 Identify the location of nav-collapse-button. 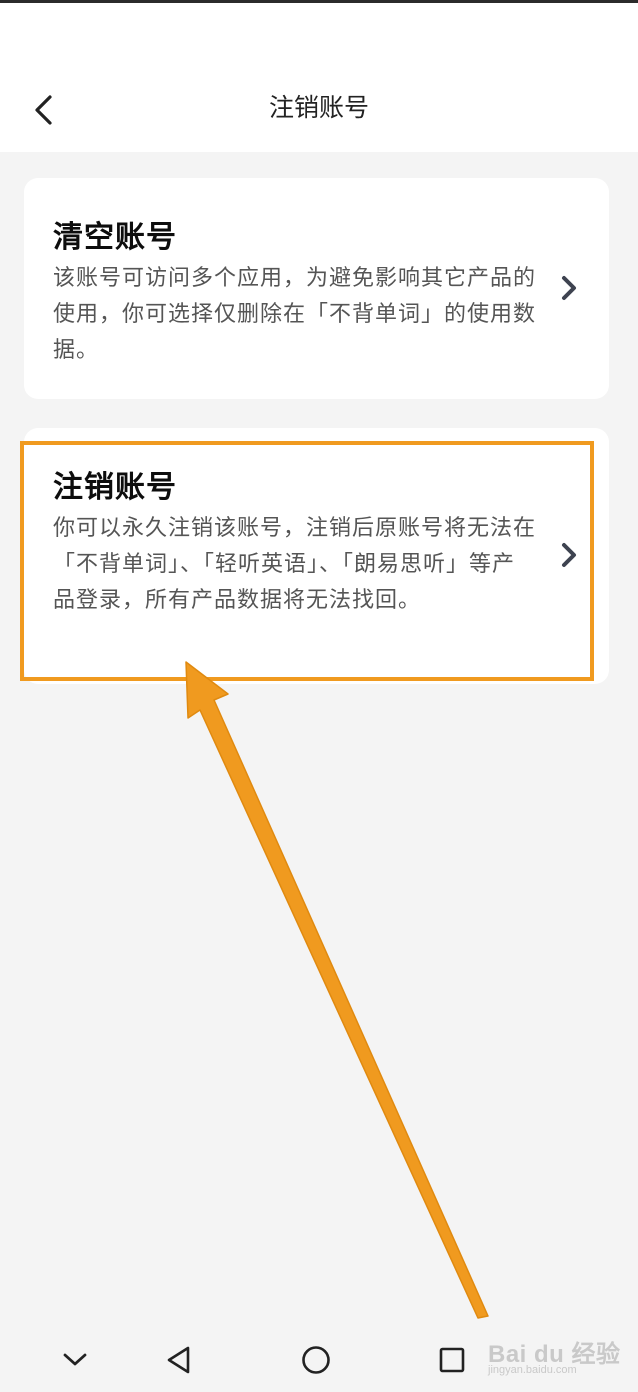
(75, 1360).